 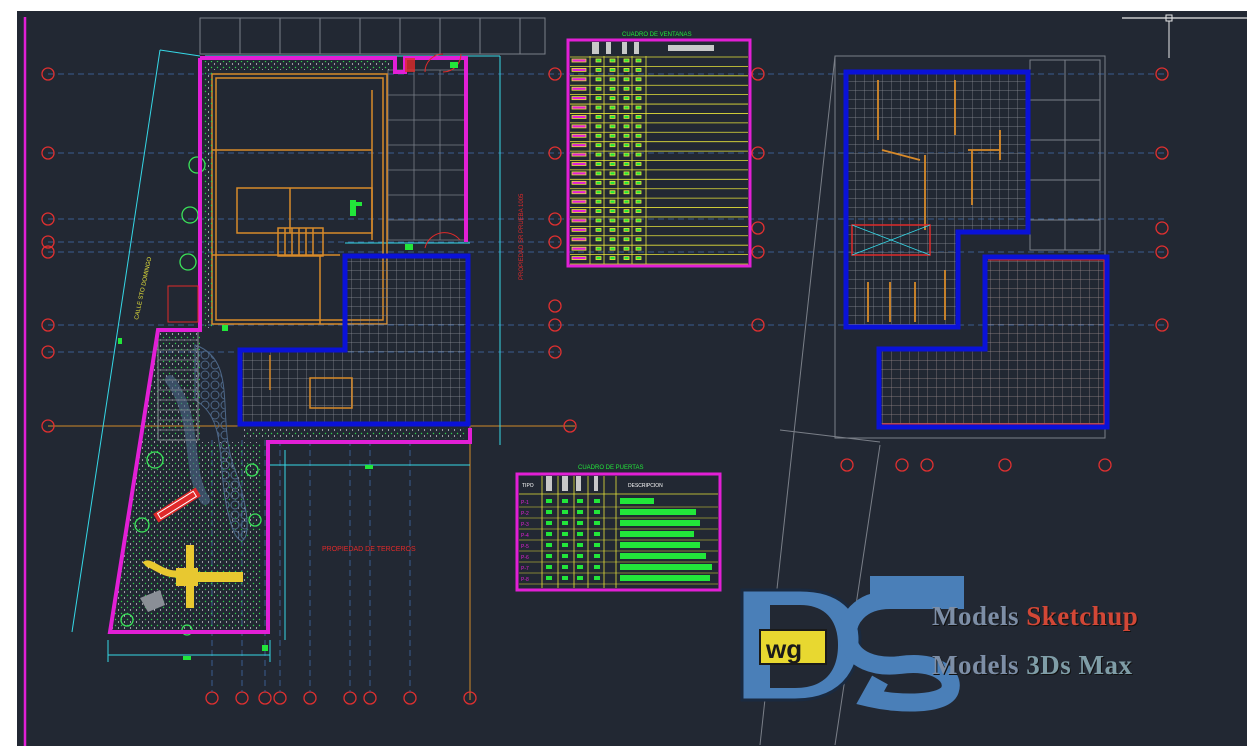 What do you see at coordinates (1079, 665) in the screenshot?
I see `watermark-line2-brand: 3Ds Max` at bounding box center [1079, 665].